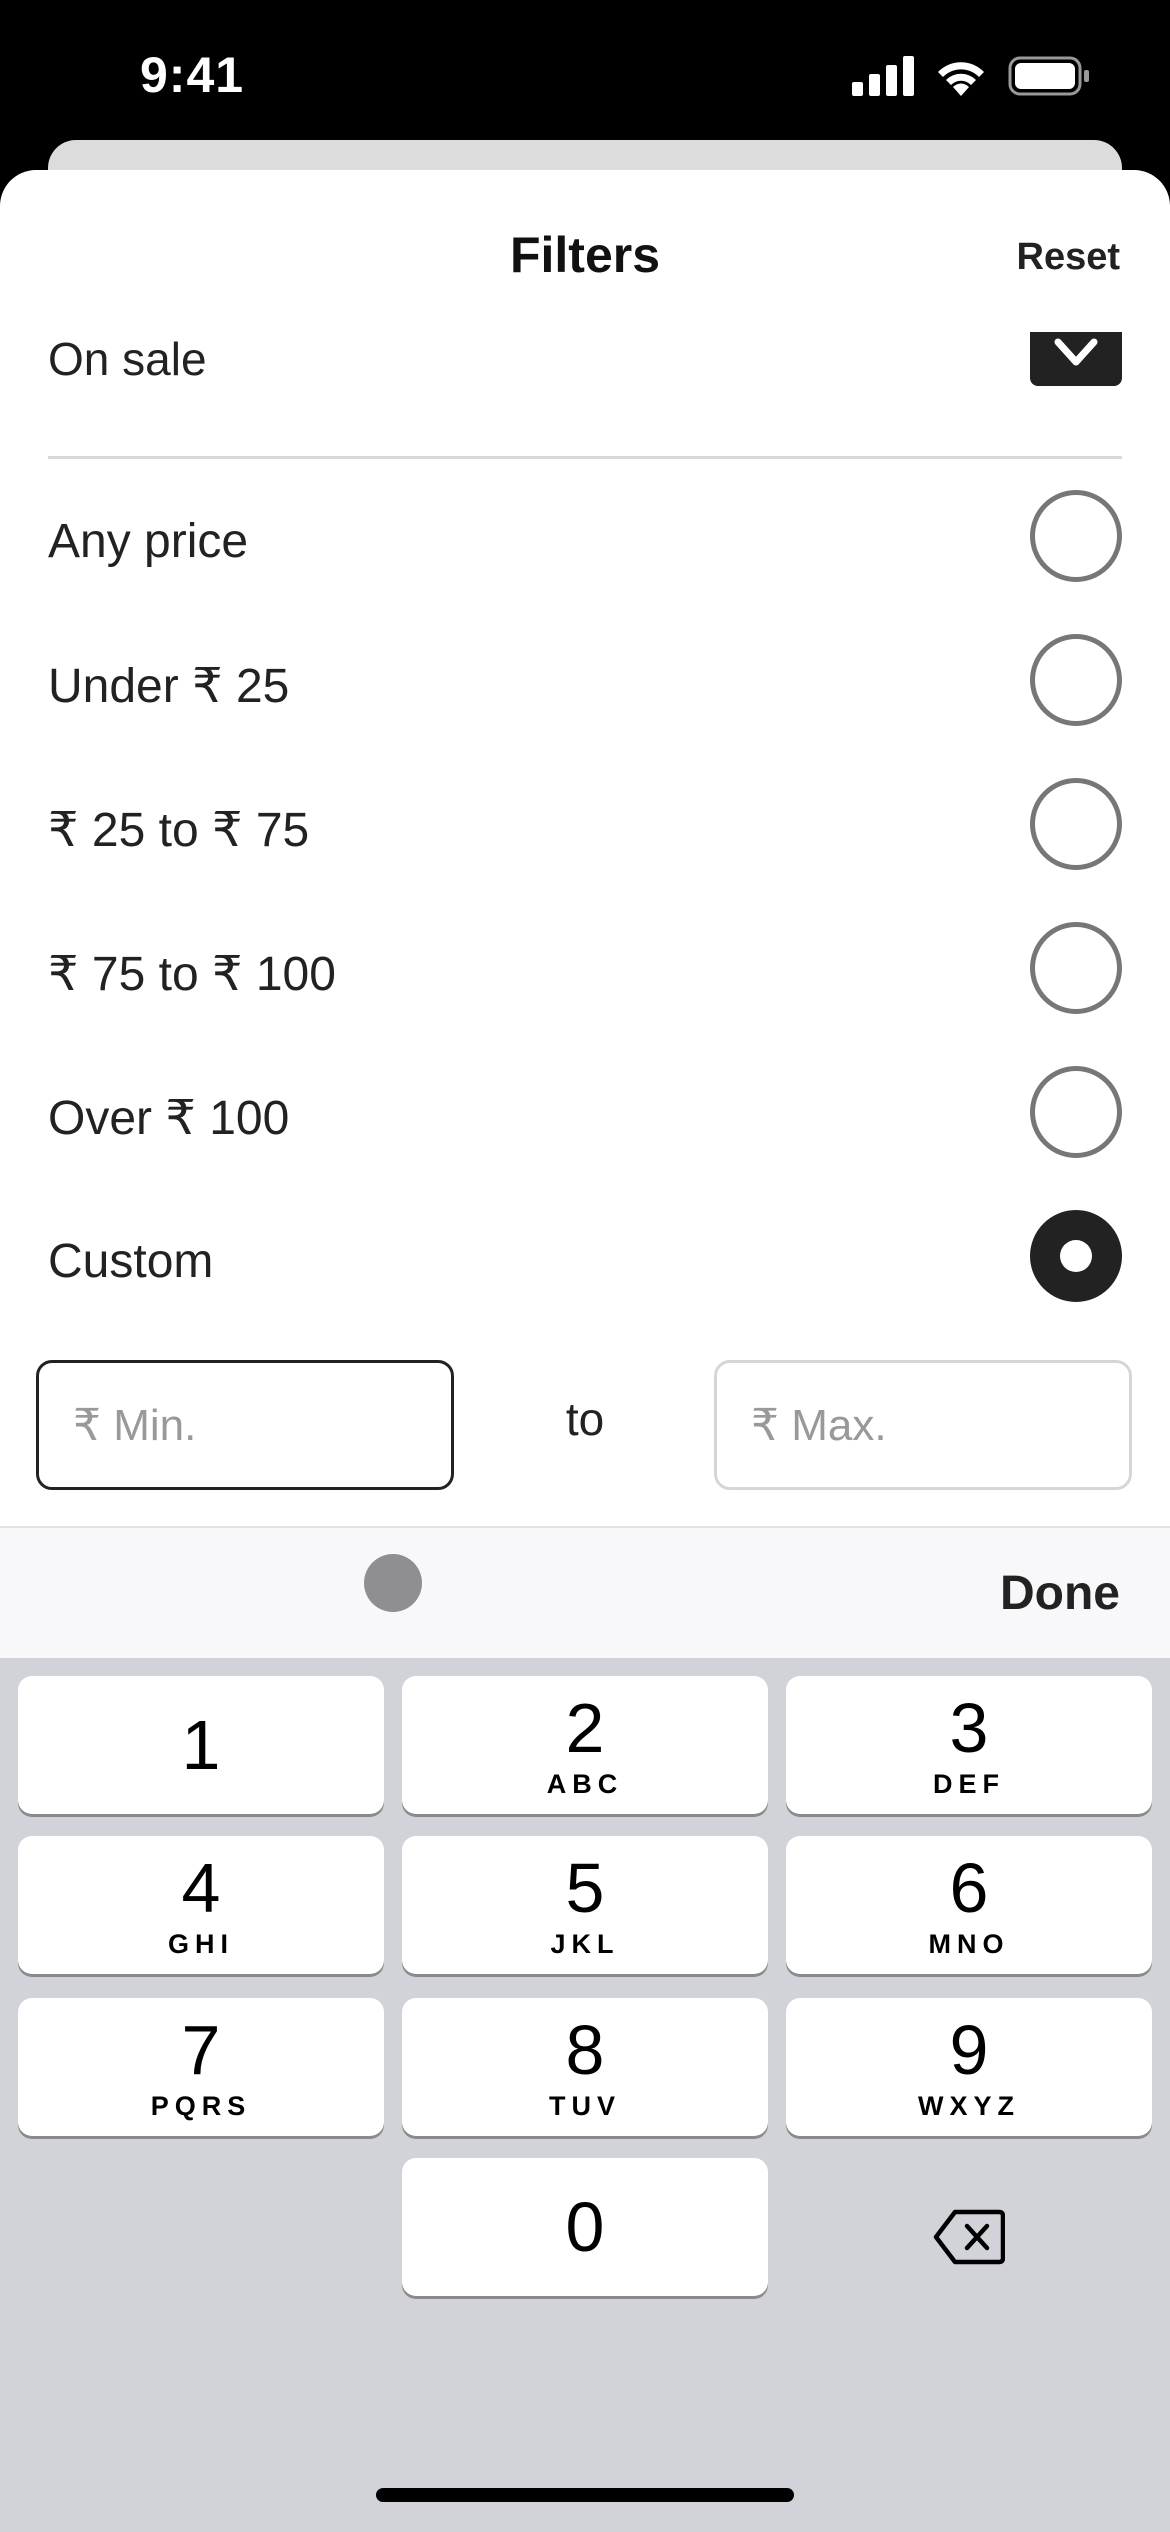 The height and width of the screenshot is (2532, 1170). I want to click on divider, so click(585, 457).